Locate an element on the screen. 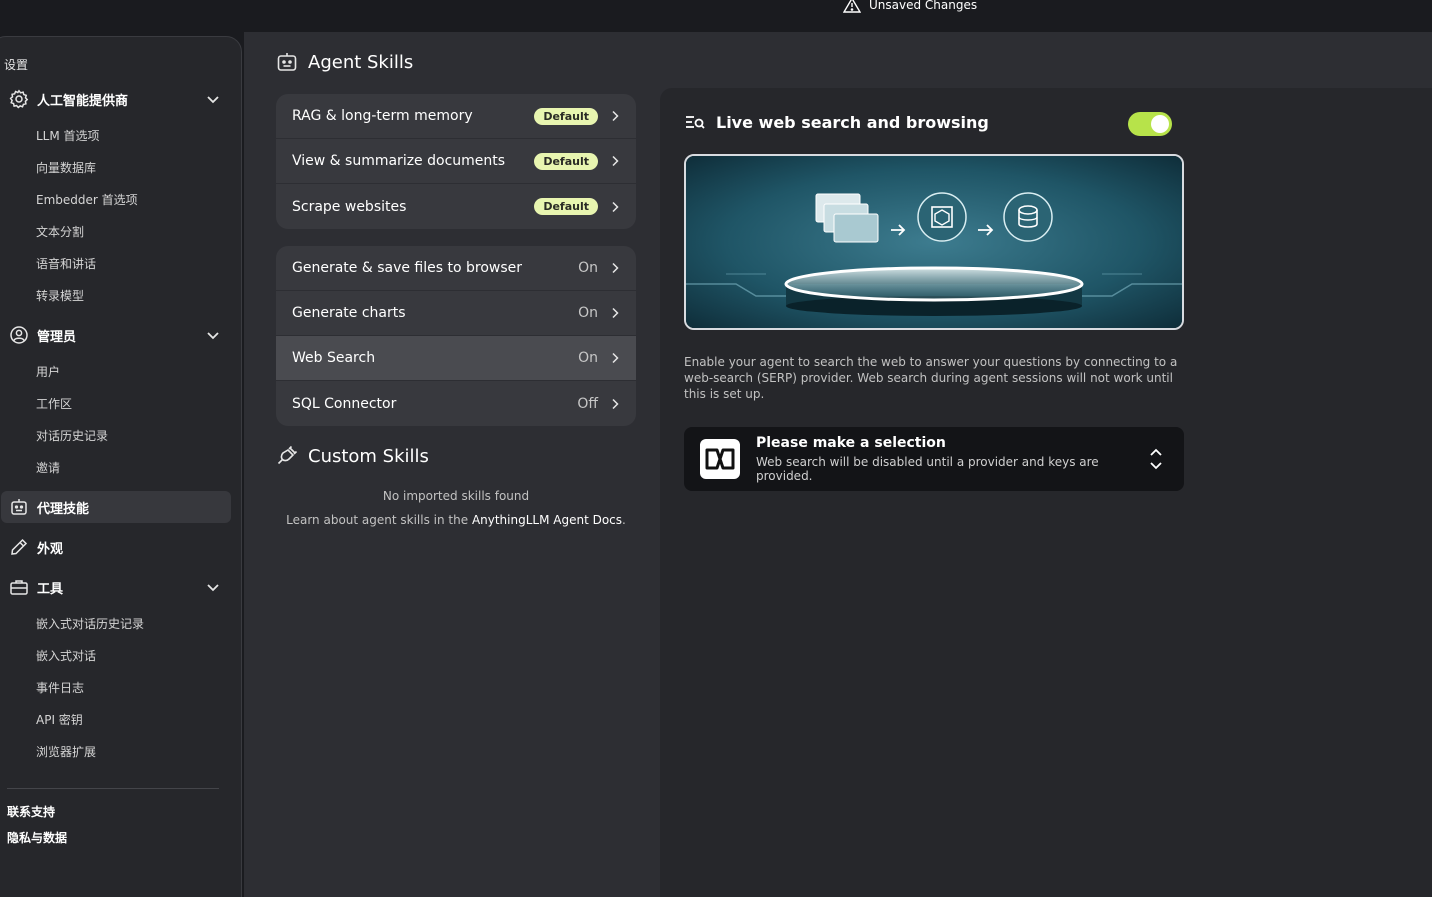 This screenshot has width=1432, height=897. sidebar-group-admin: 管理员 is located at coordinates (116, 335).